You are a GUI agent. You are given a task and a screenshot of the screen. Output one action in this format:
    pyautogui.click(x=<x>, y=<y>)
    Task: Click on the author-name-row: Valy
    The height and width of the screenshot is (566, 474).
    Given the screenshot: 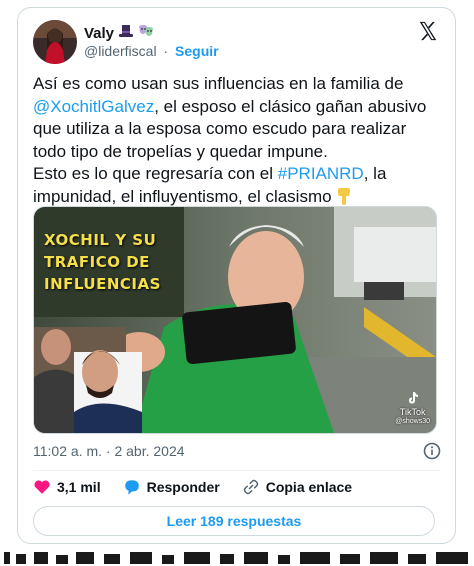 What is the action you would take?
    pyautogui.click(x=119, y=33)
    